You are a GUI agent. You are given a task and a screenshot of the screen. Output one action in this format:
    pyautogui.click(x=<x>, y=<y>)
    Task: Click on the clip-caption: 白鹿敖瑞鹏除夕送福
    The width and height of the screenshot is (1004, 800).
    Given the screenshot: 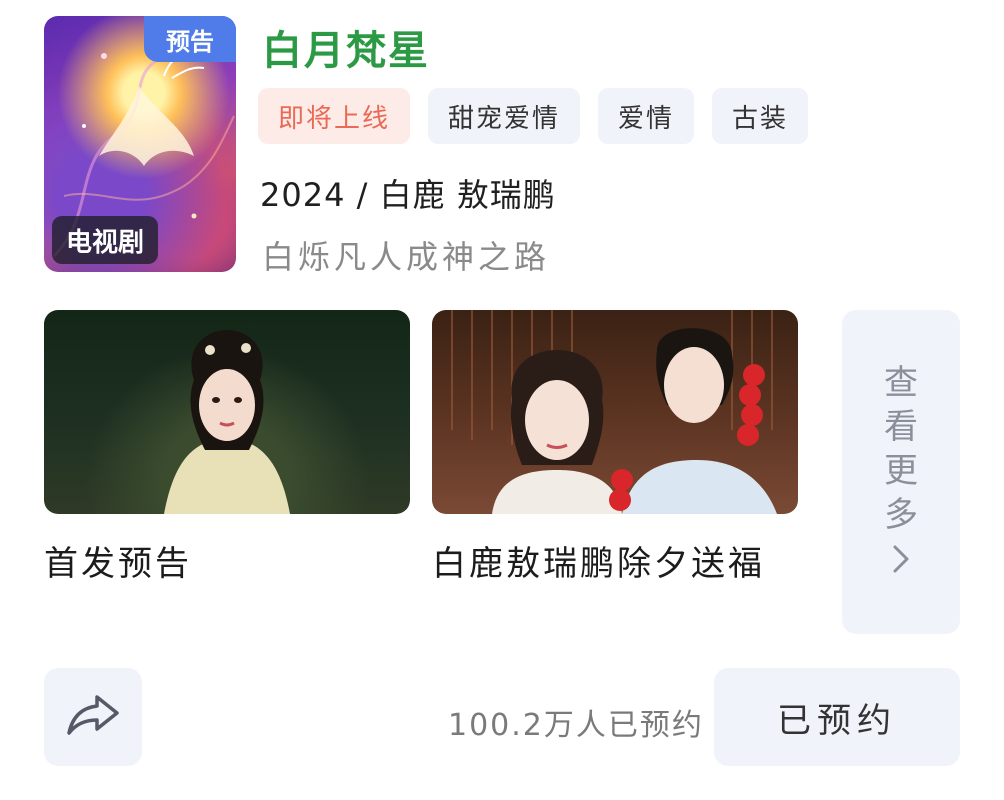 What is the action you would take?
    pyautogui.click(x=598, y=564)
    